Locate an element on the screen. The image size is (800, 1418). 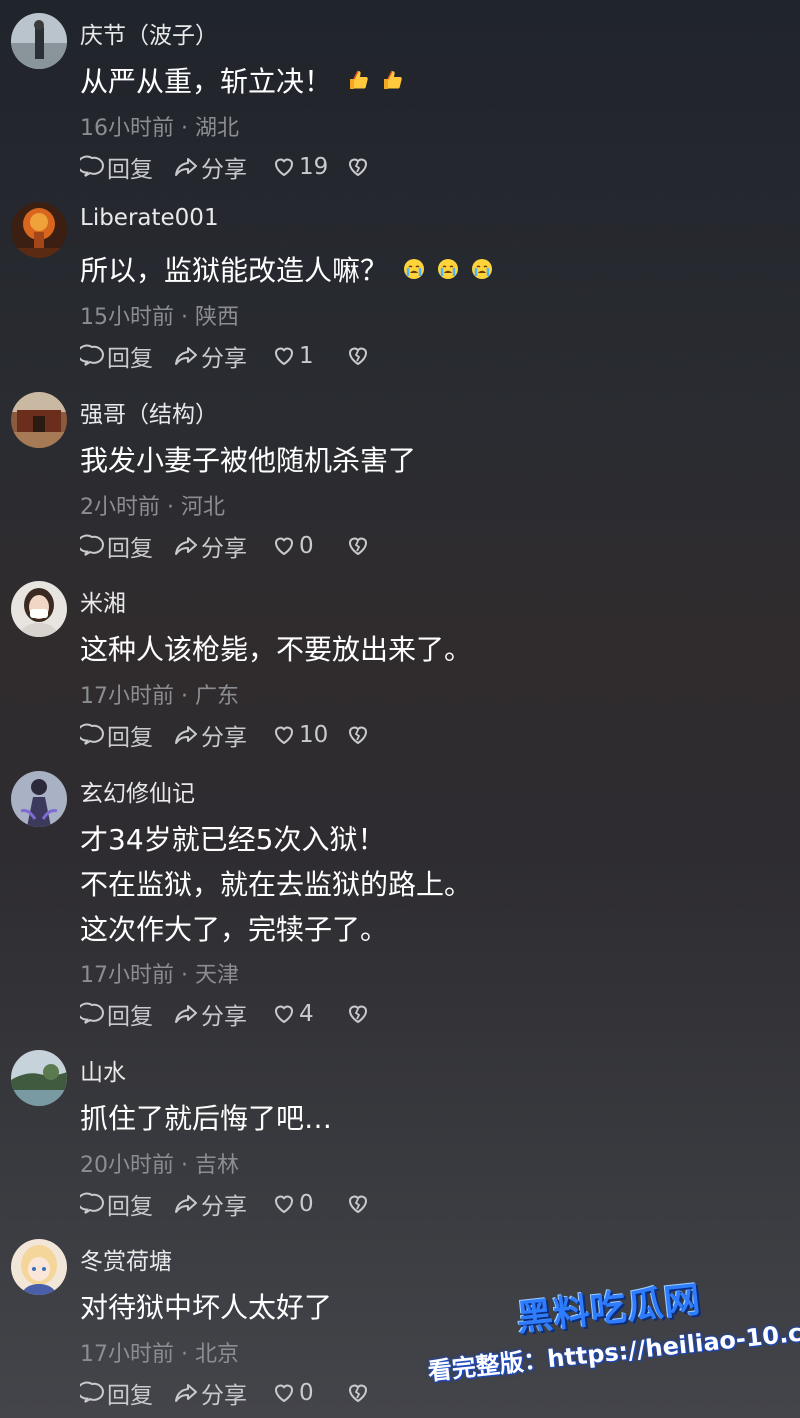
comment-meta: 15小时前 · 陕西 is located at coordinates (159, 317).